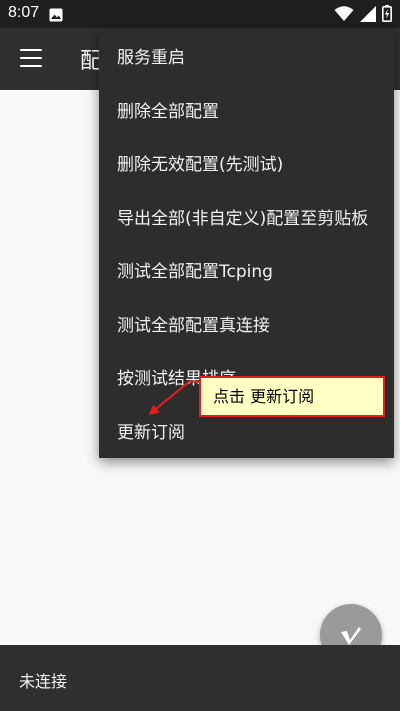  What do you see at coordinates (344, 15) in the screenshot?
I see `wifi-icon` at bounding box center [344, 15].